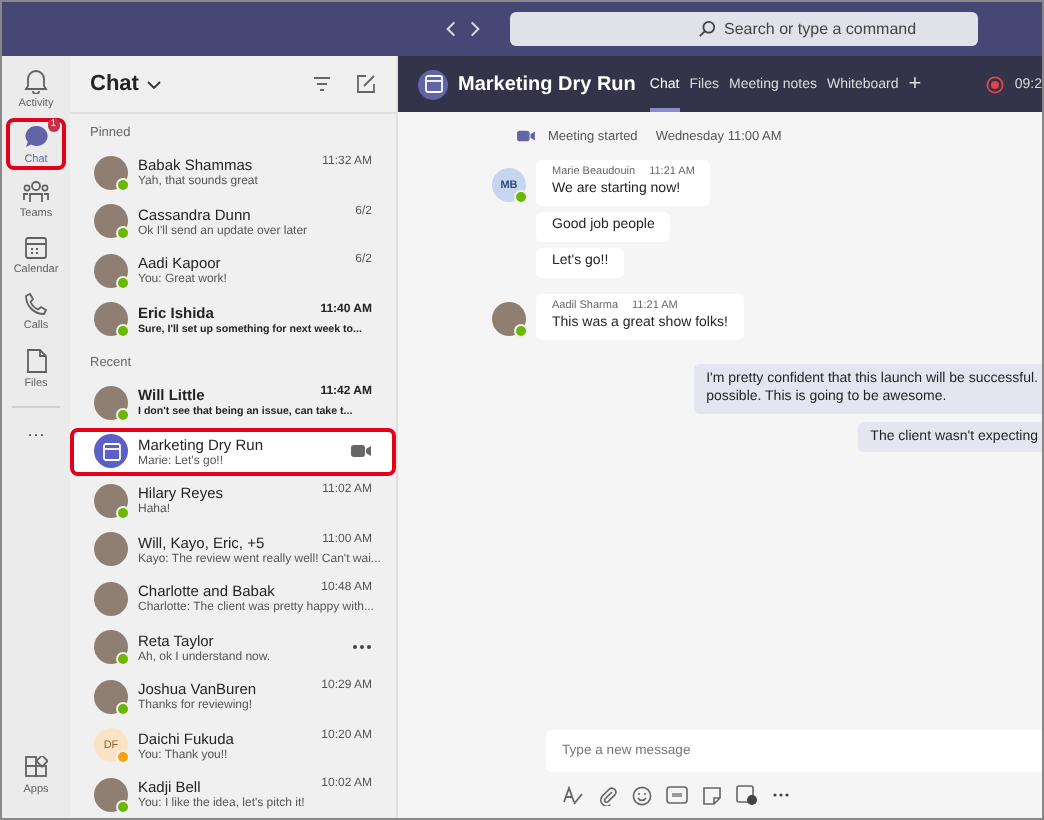  I want to click on back-icon, so click(451, 29).